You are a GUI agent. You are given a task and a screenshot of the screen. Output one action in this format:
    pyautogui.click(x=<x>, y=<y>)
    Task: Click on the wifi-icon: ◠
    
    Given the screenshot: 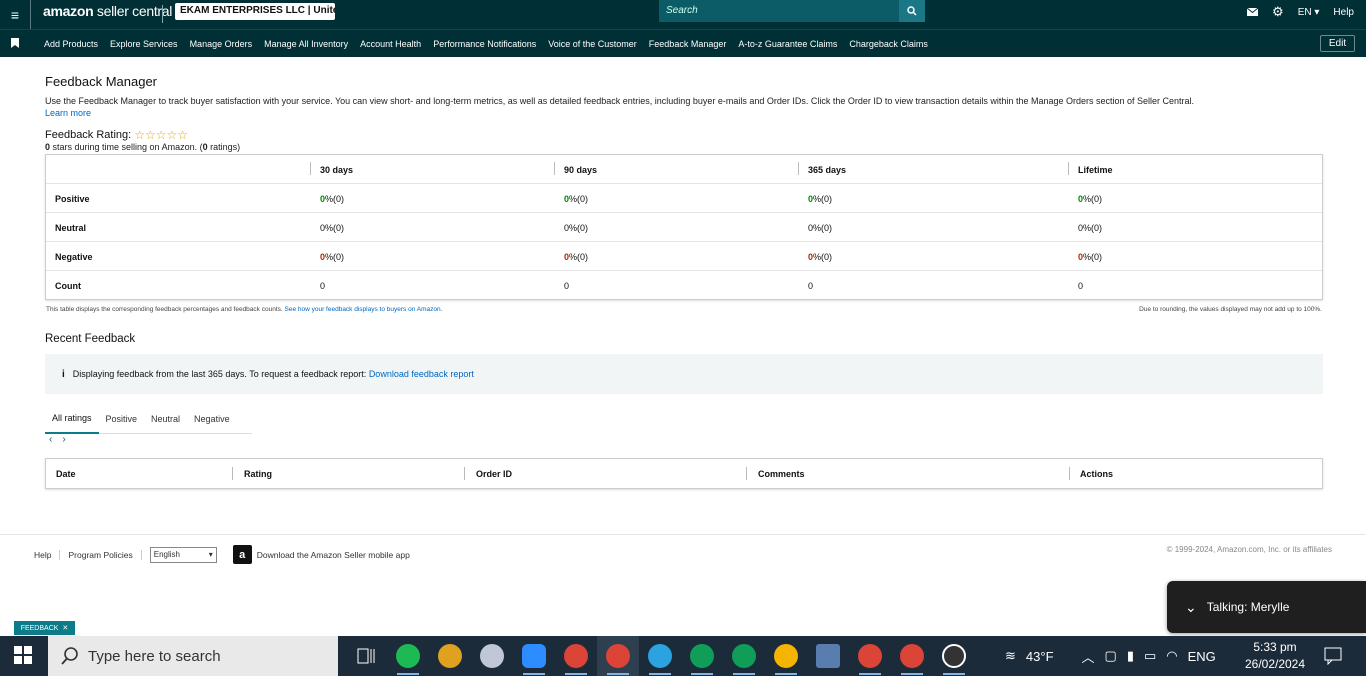 What is the action you would take?
    pyautogui.click(x=1171, y=656)
    